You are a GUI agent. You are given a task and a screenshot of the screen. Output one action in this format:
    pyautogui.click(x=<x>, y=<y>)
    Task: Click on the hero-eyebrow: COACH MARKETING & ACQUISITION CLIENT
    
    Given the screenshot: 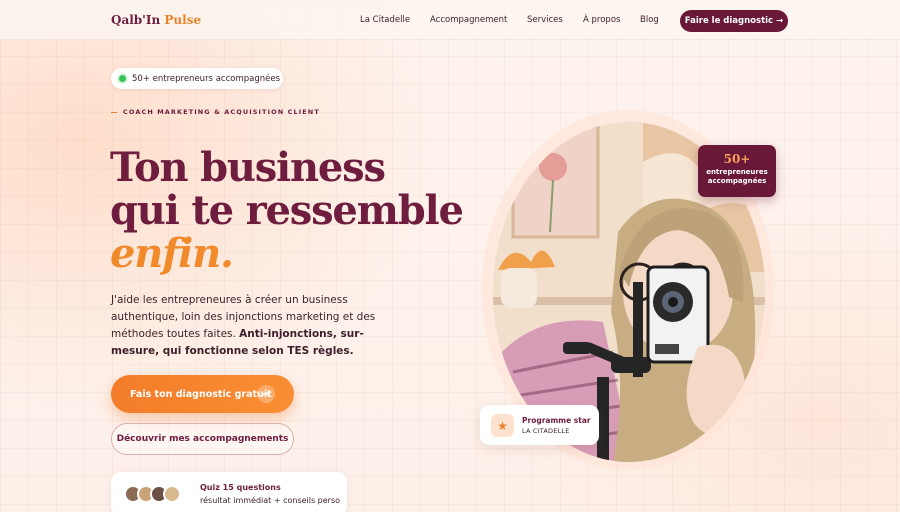 What is the action you would take?
    pyautogui.click(x=215, y=112)
    